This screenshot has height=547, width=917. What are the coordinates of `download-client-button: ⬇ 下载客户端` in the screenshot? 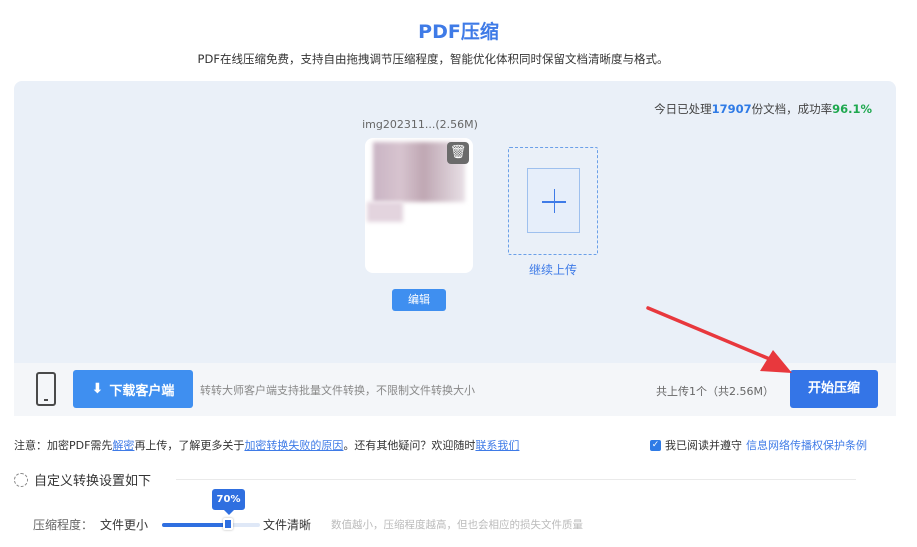 It's located at (133, 389).